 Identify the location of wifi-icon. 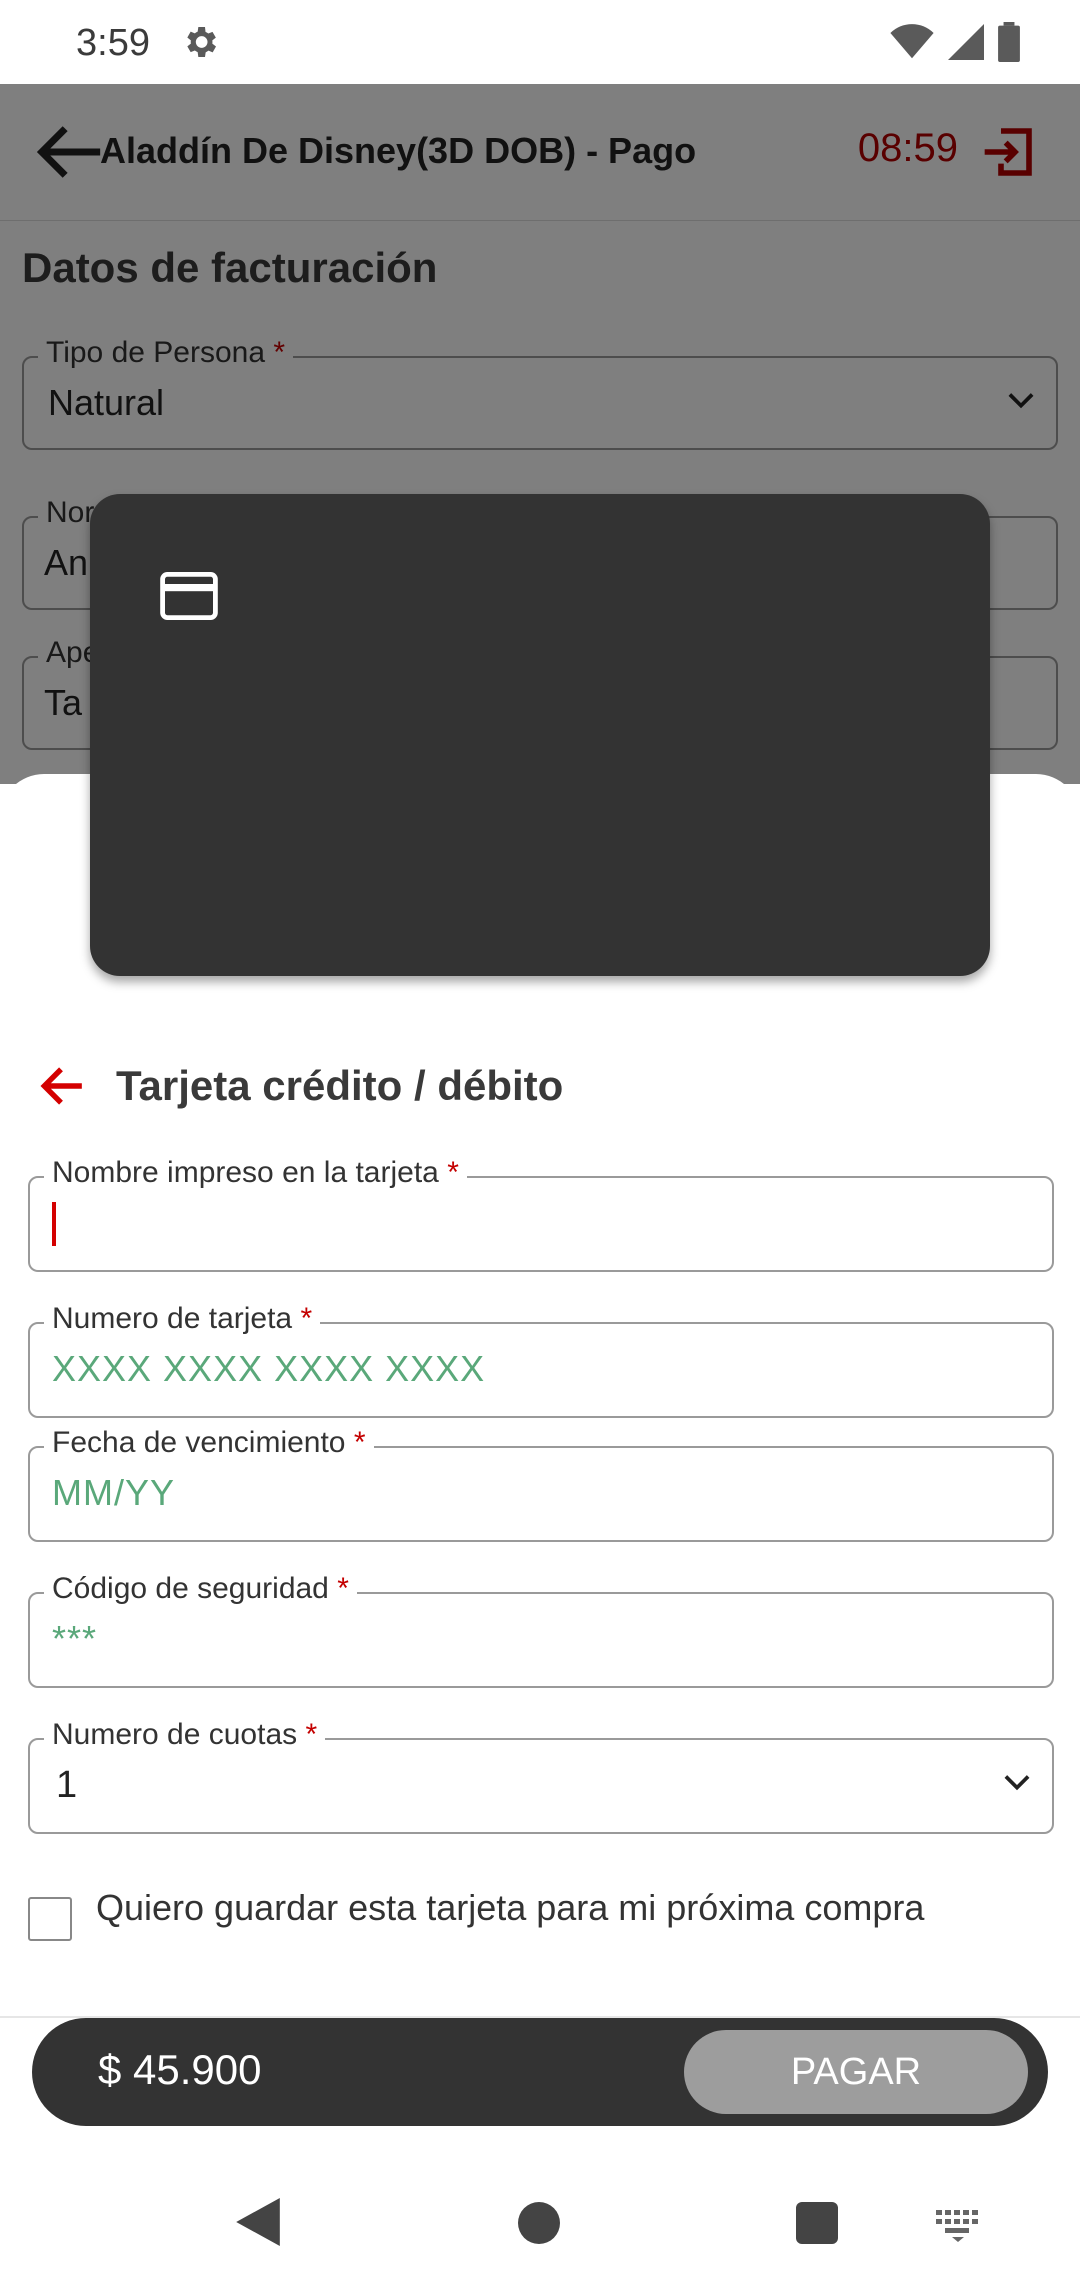
(912, 41).